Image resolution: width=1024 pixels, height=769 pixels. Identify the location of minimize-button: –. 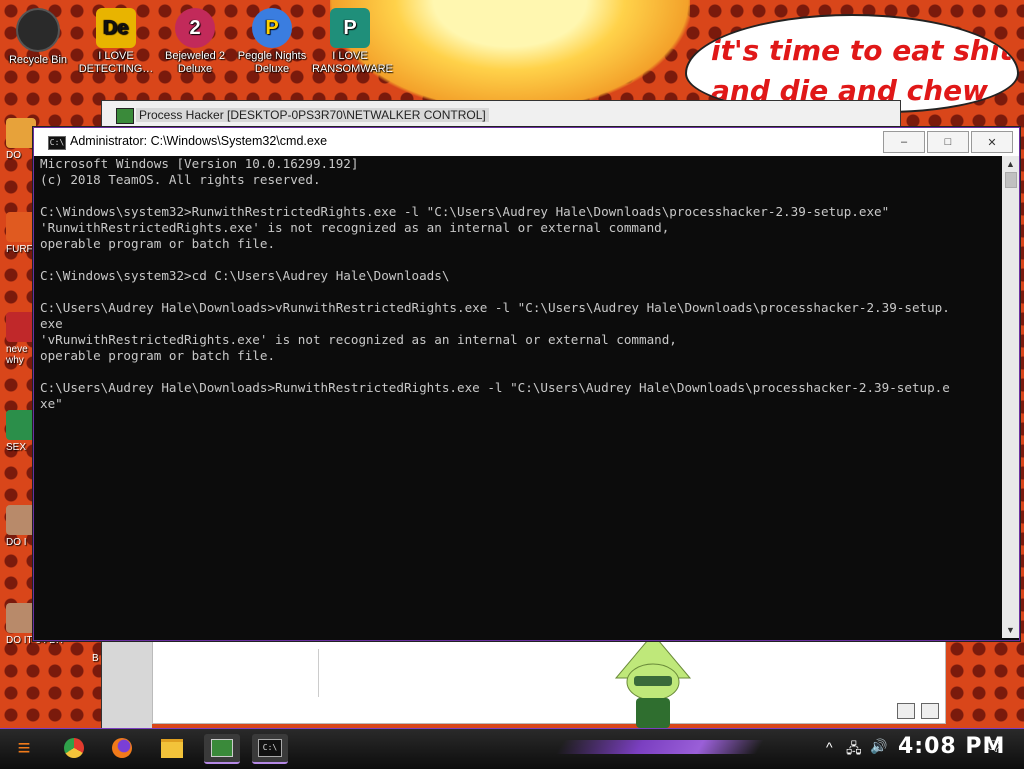
(904, 142).